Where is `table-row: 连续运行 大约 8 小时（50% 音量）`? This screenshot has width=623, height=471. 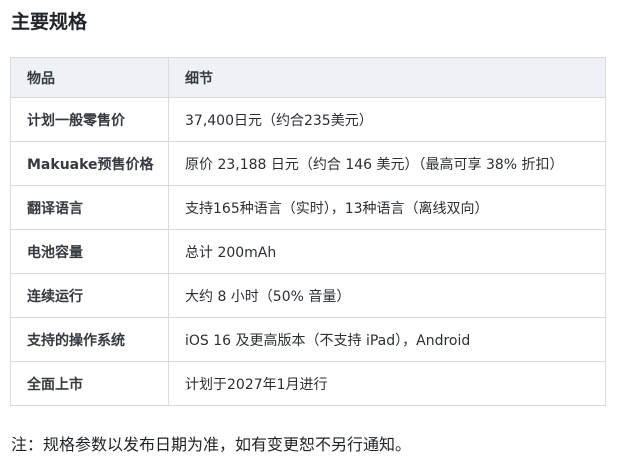 table-row: 连续运行 大约 8 小时（50% 音量） is located at coordinates (308, 295).